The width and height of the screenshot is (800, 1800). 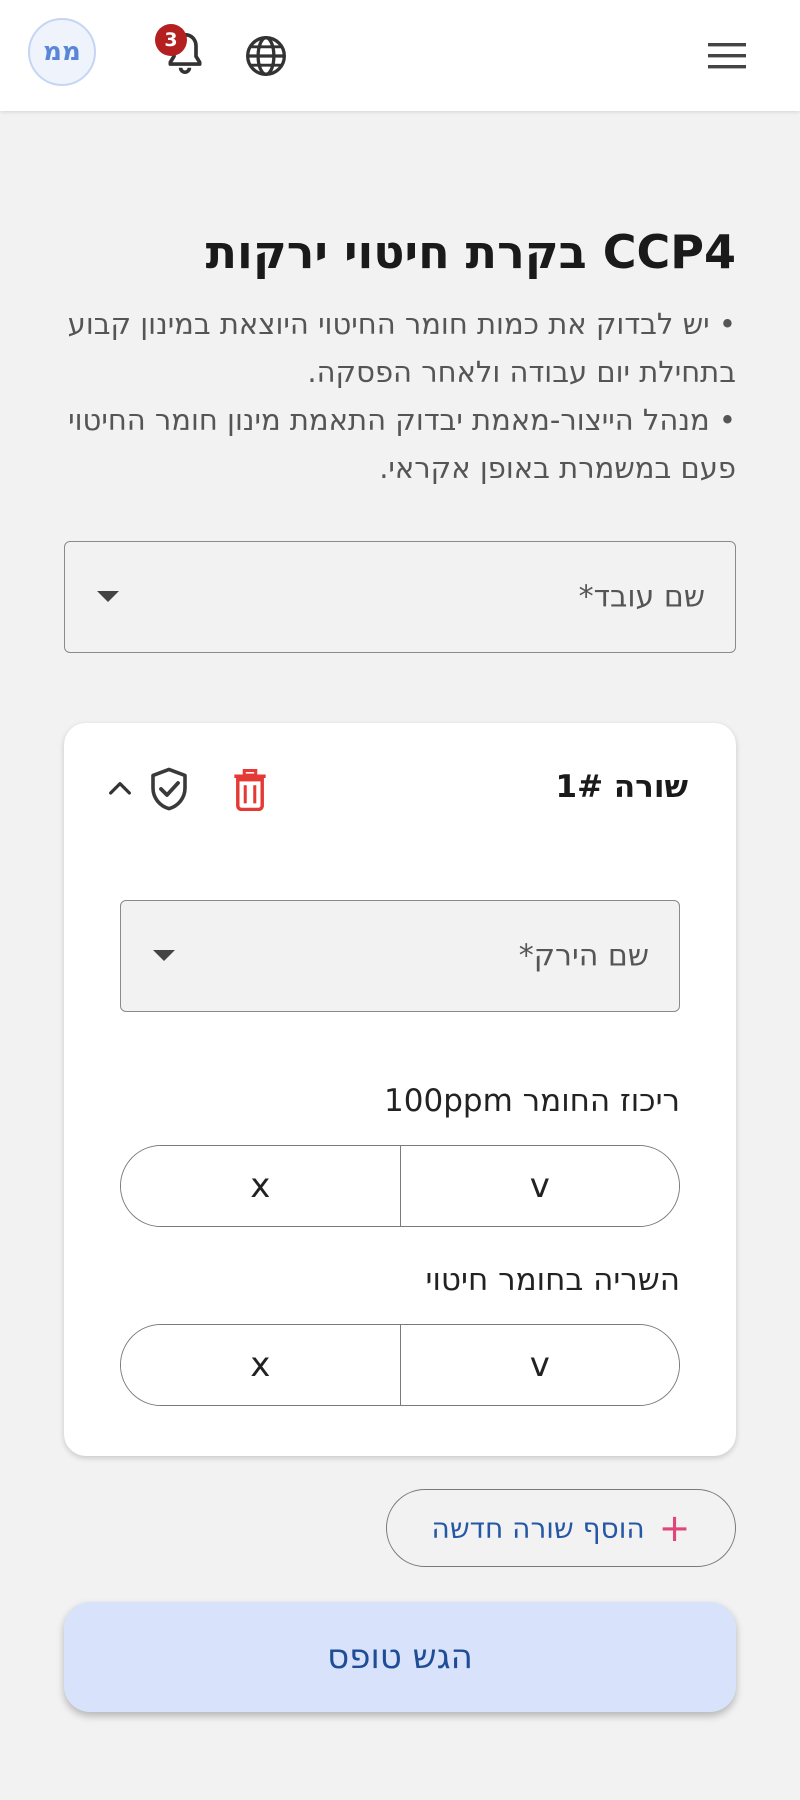 I want to click on row-title: שורה 1#, so click(x=621, y=787).